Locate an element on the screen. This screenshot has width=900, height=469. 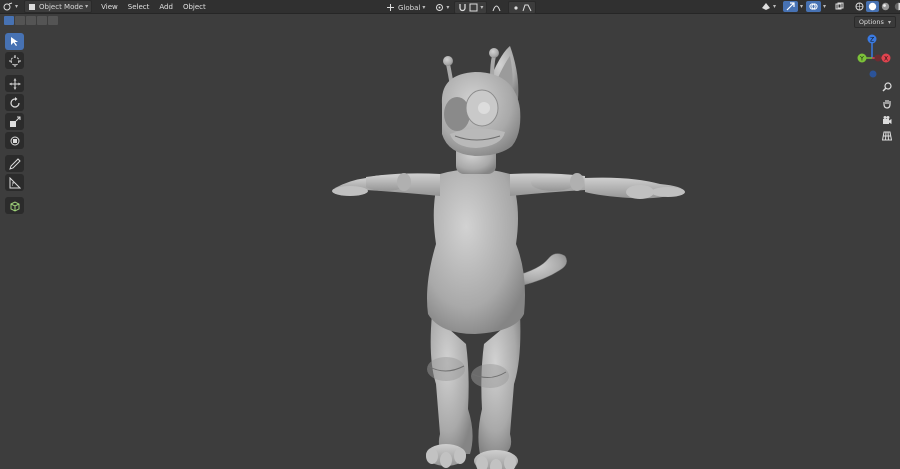
shading-material-button is located at coordinates (885, 6).